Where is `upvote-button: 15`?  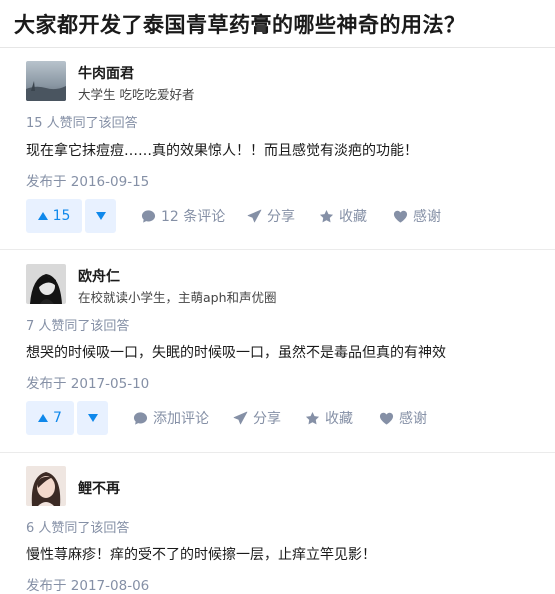
upvote-button: 15 is located at coordinates (54, 216).